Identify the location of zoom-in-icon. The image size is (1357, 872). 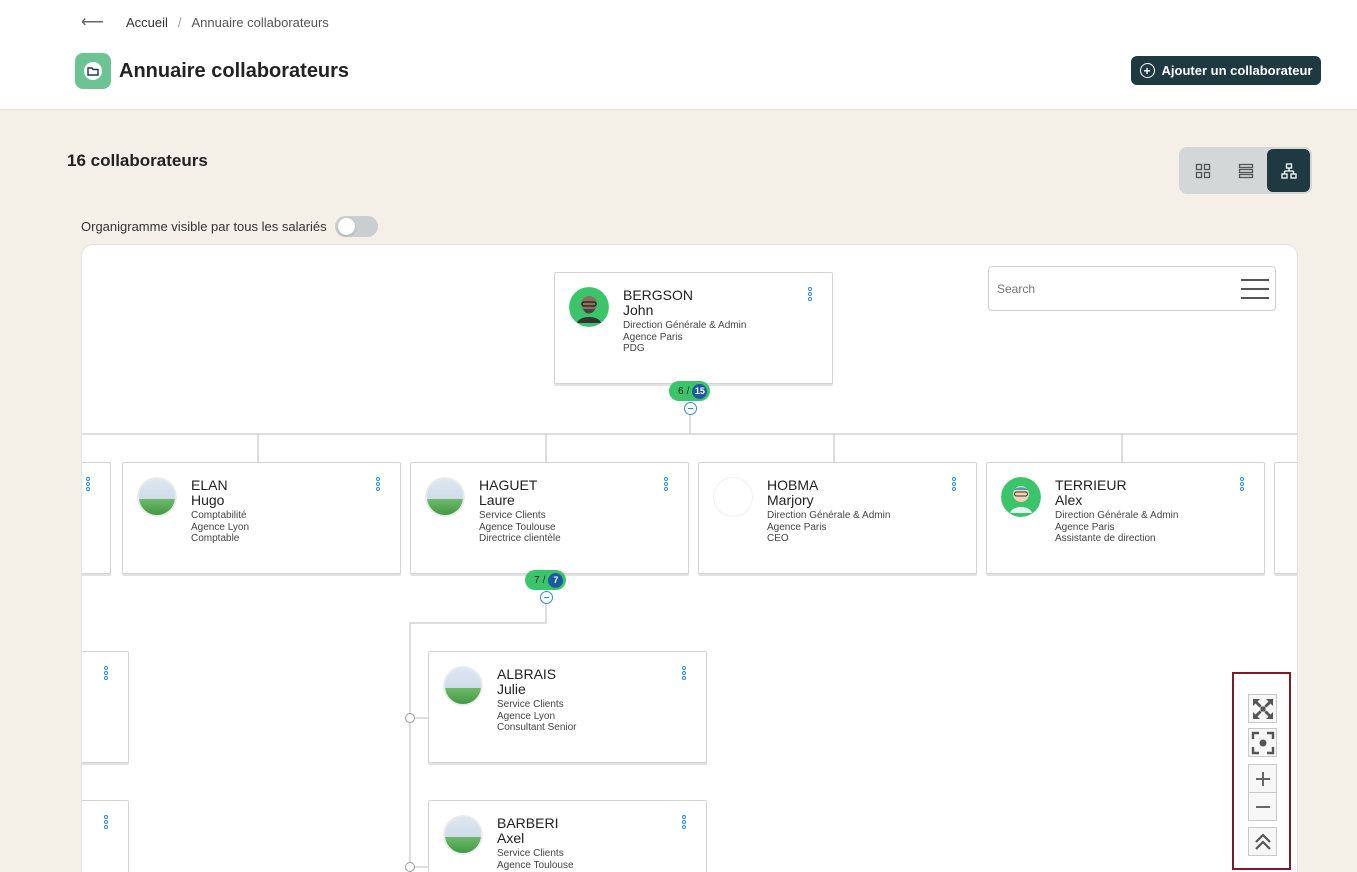
(1262, 778).